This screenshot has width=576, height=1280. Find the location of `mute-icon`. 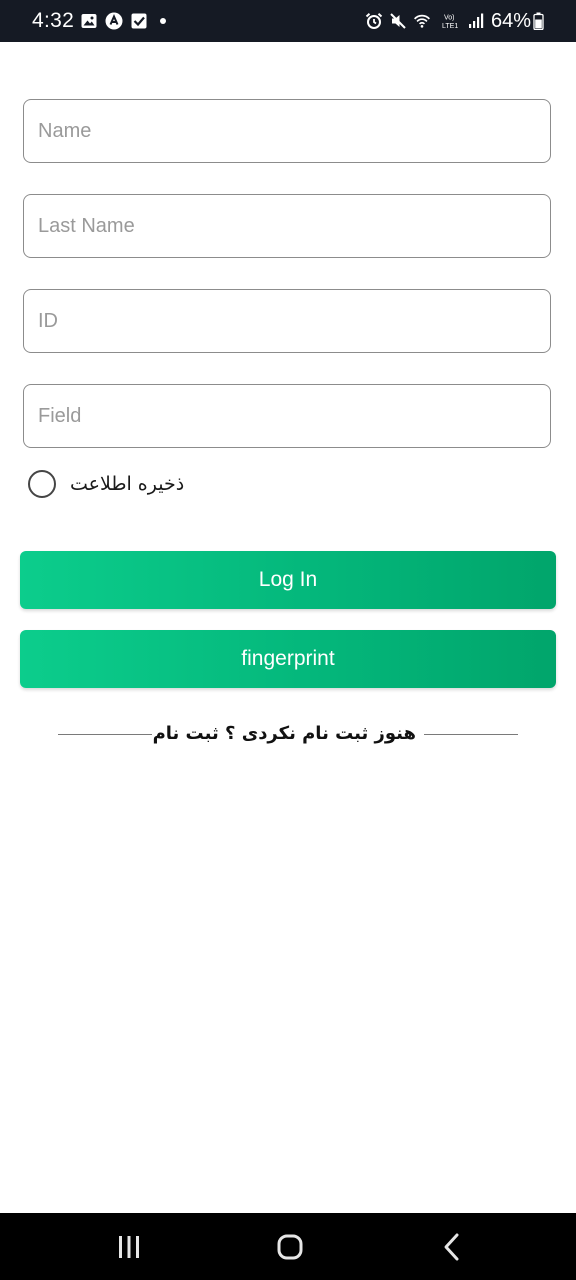

mute-icon is located at coordinates (398, 21).